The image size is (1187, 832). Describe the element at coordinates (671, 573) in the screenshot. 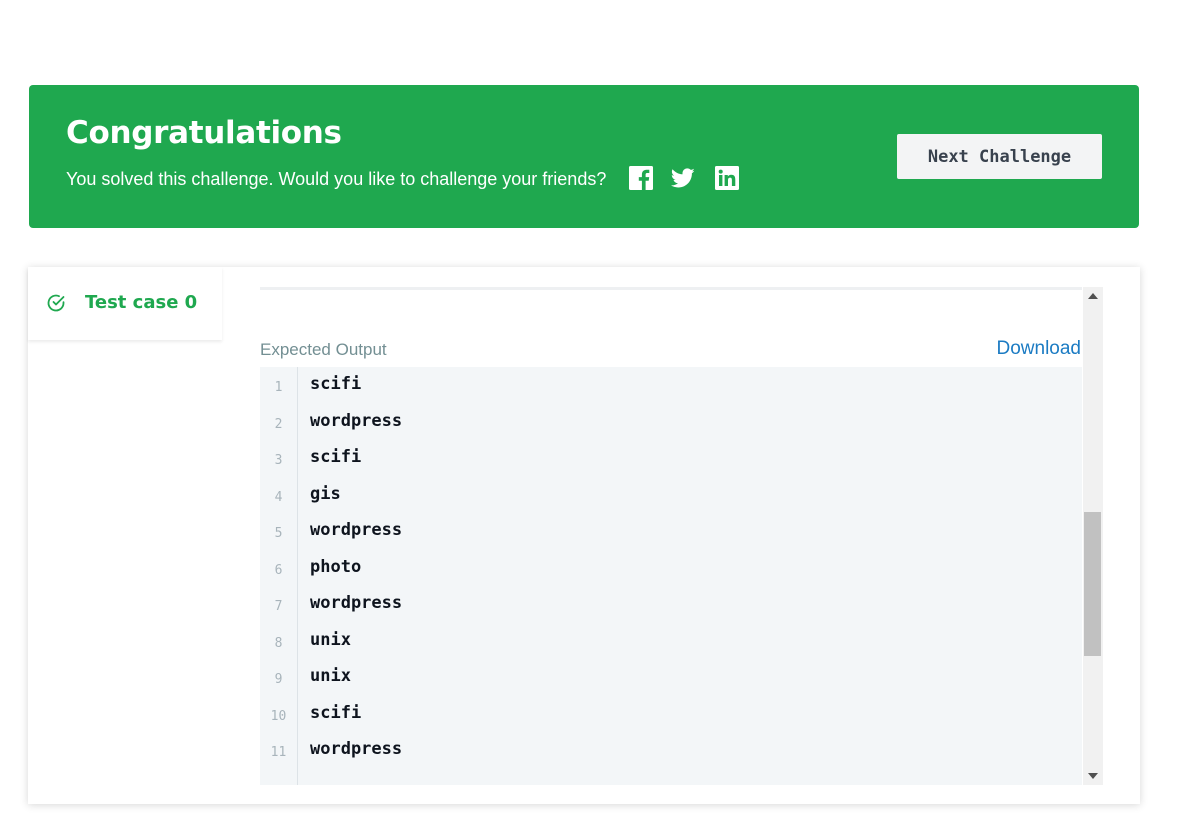

I see `code-line: 6 photo` at that location.